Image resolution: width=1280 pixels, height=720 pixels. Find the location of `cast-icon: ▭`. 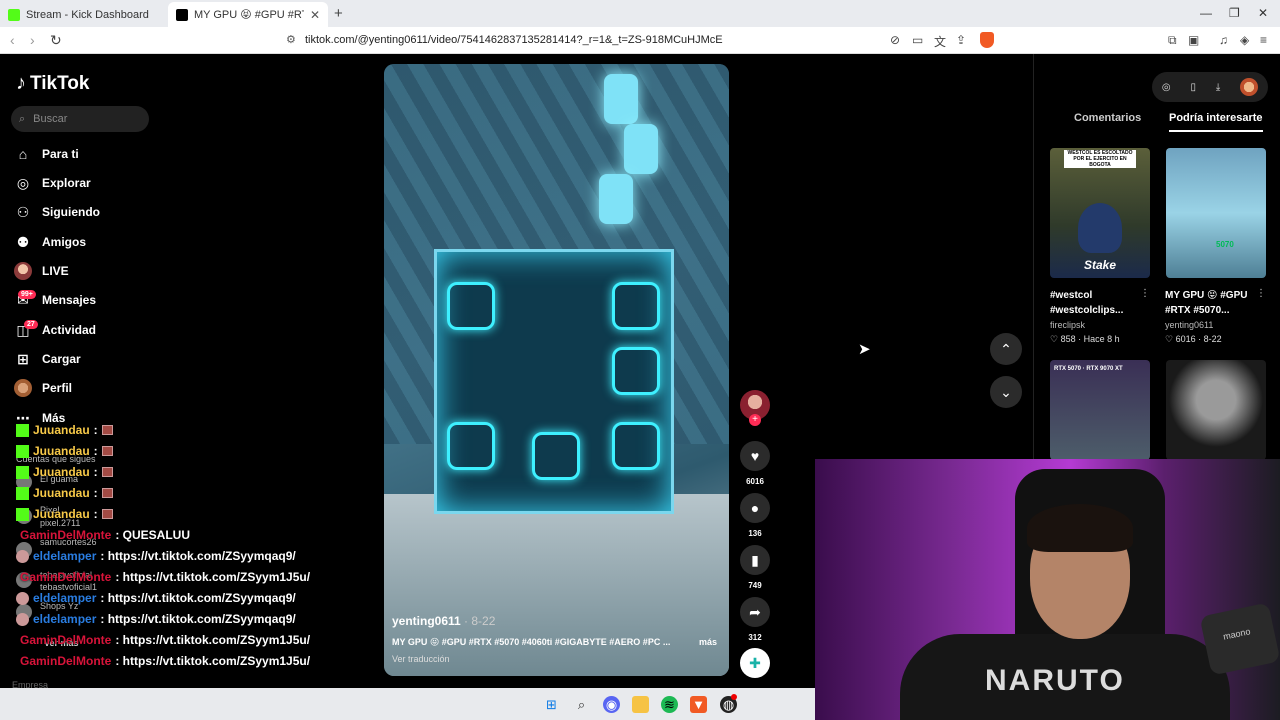

cast-icon: ▭ is located at coordinates (917, 40).